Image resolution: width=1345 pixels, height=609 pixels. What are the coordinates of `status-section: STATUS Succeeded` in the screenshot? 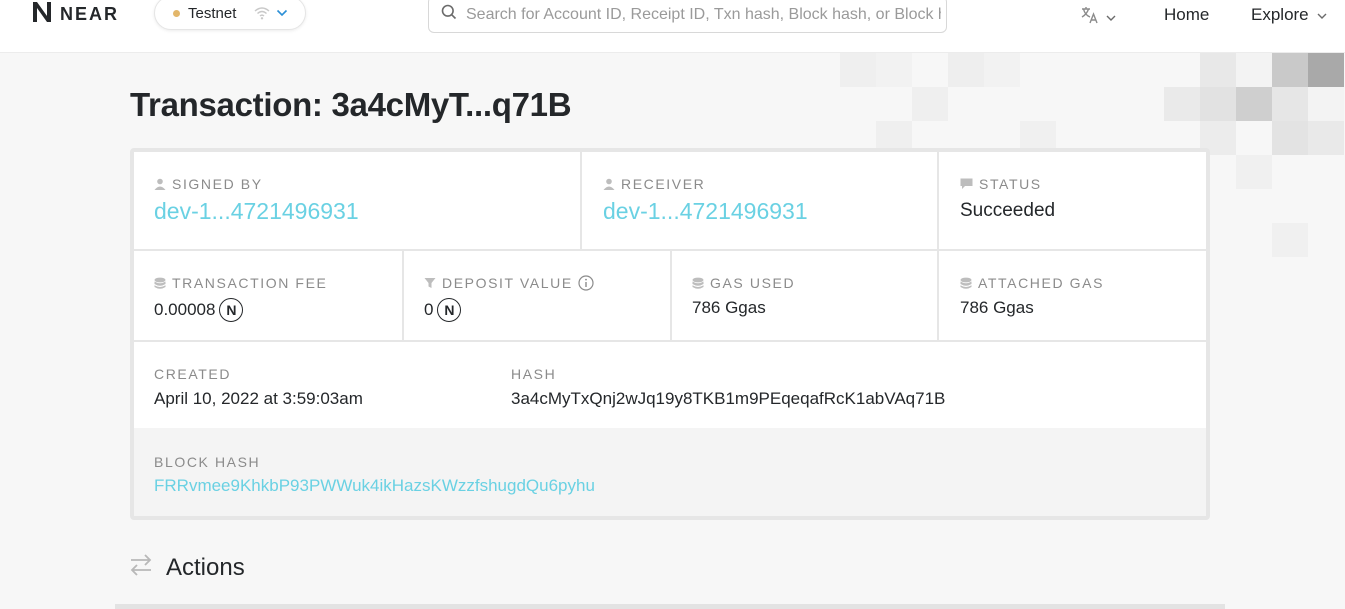 It's located at (1080, 199).